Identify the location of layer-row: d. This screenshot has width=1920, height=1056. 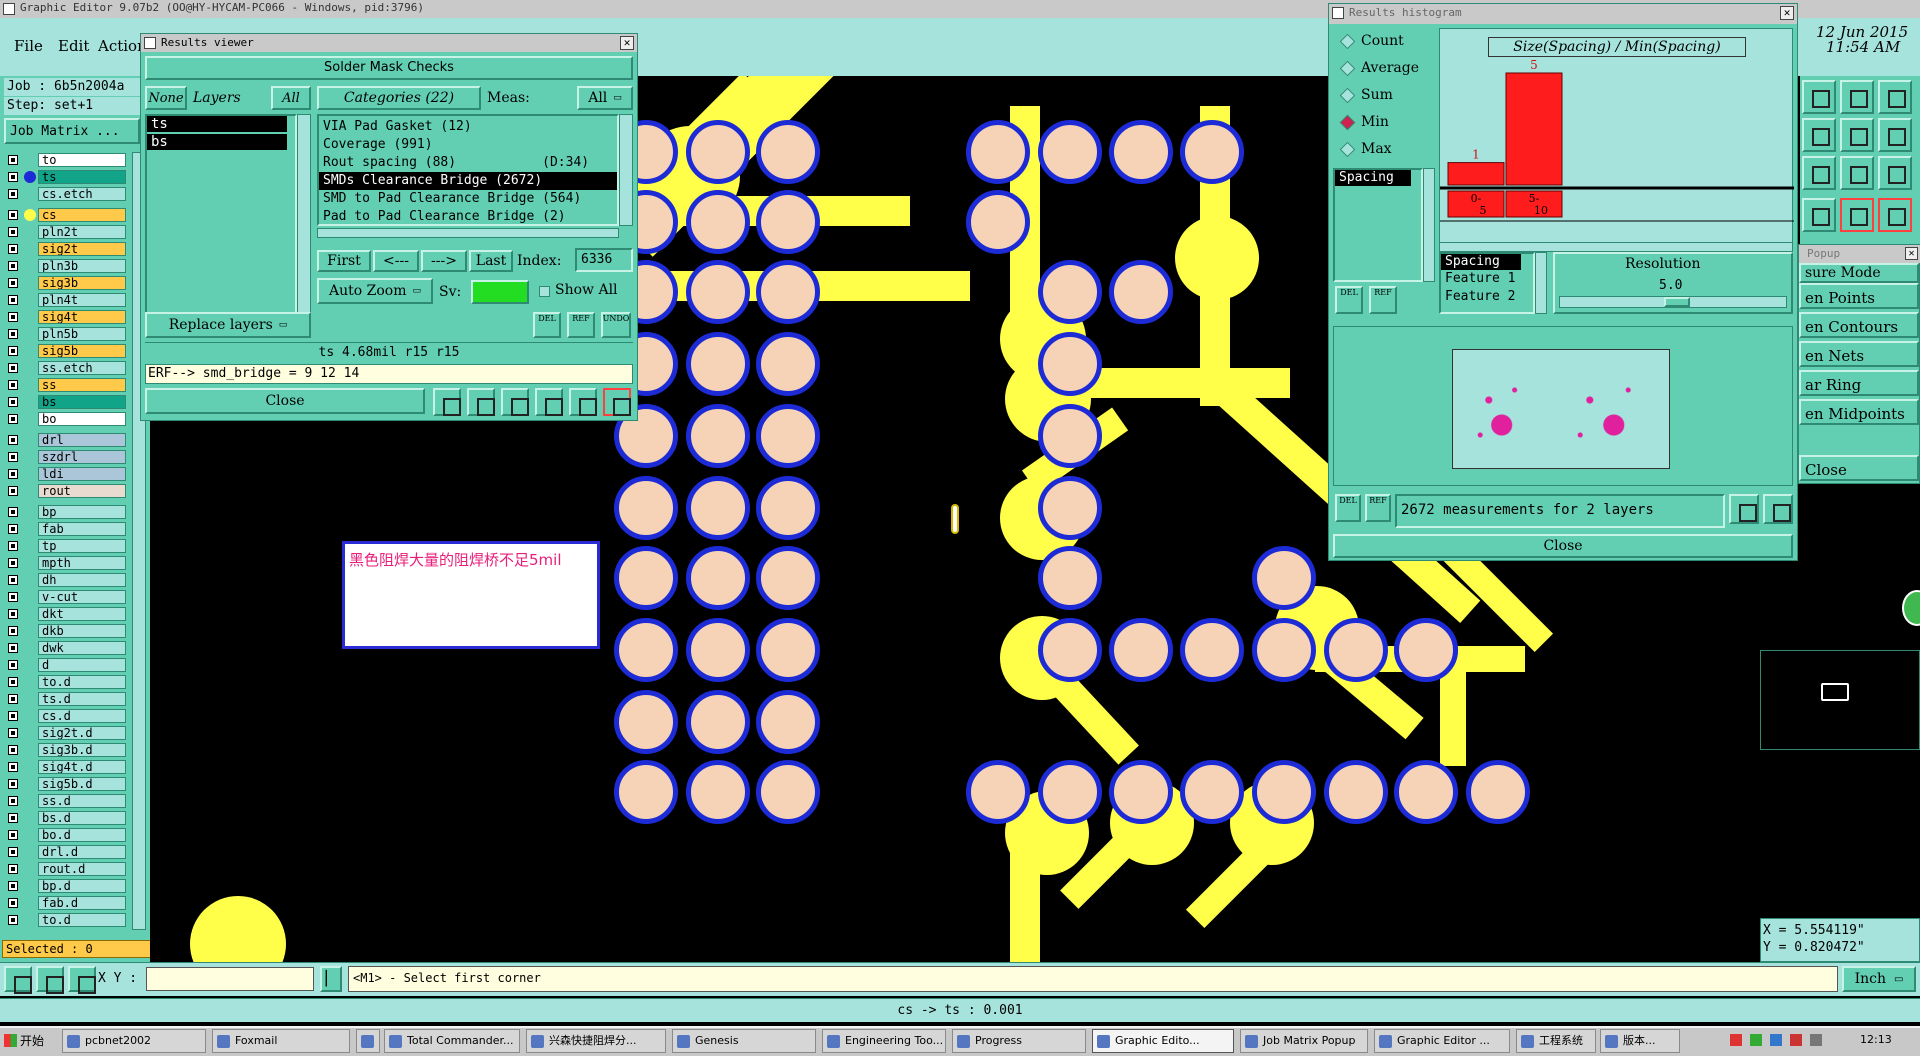
(65, 665).